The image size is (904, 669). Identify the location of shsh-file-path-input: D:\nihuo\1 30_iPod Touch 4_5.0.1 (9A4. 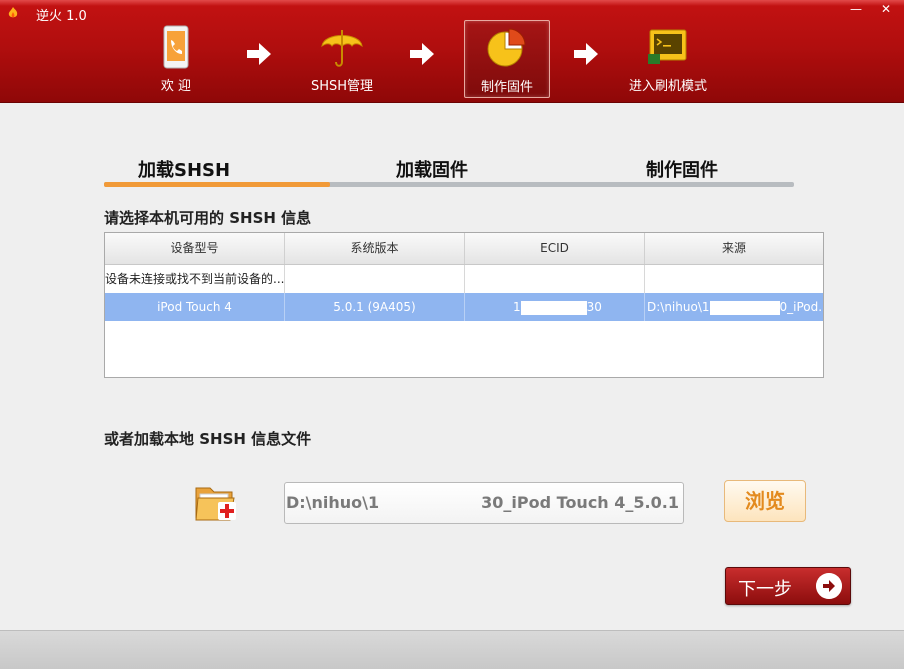
(484, 503).